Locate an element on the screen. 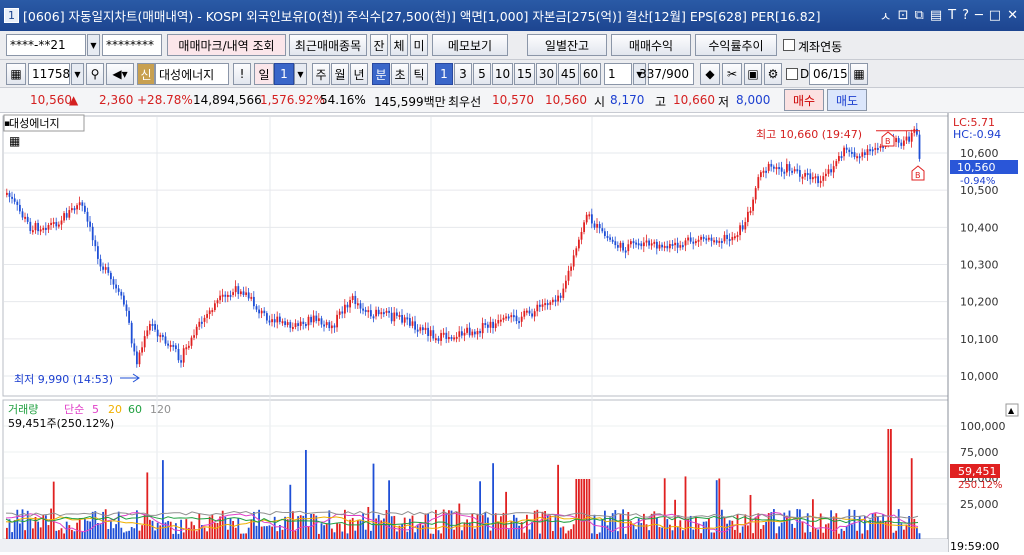 Image resolution: width=1024 pixels, height=555 pixels. period-day-button: 일 is located at coordinates (264, 74).